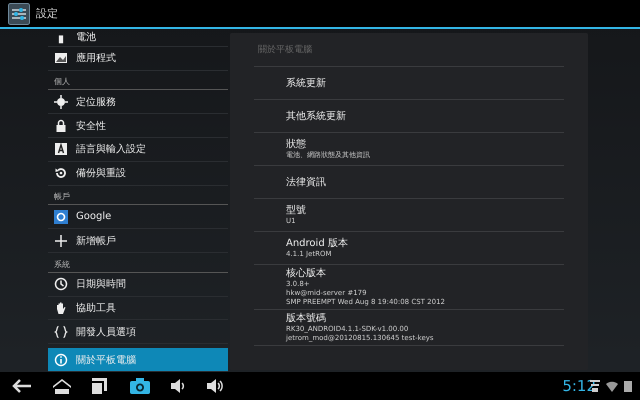 This screenshot has width=640, height=400. I want to click on app-title: 設定, so click(47, 13).